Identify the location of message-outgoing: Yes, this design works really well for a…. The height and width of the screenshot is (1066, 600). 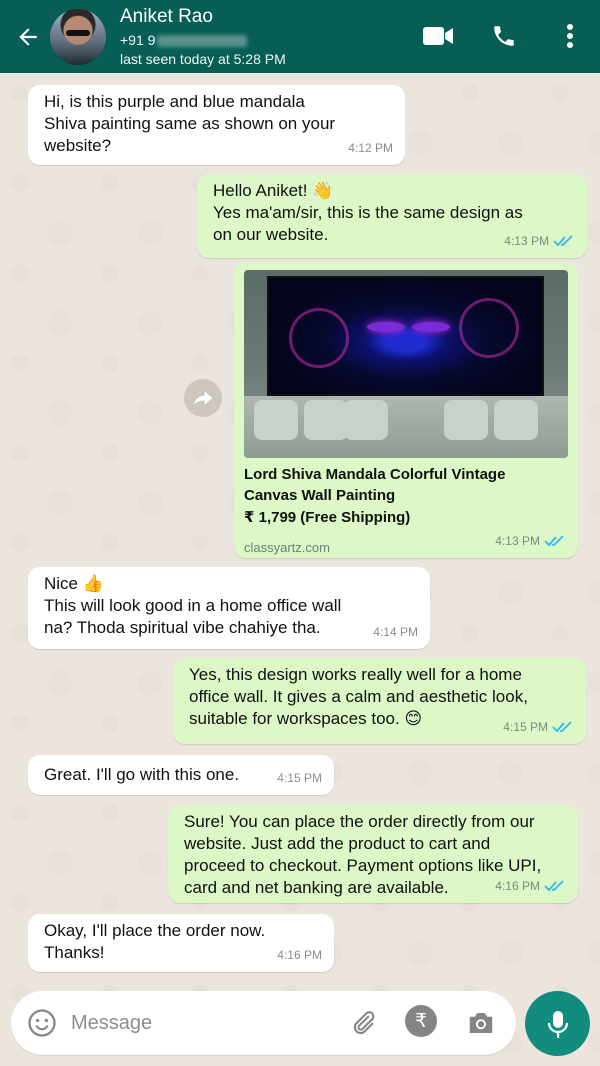
(379, 701).